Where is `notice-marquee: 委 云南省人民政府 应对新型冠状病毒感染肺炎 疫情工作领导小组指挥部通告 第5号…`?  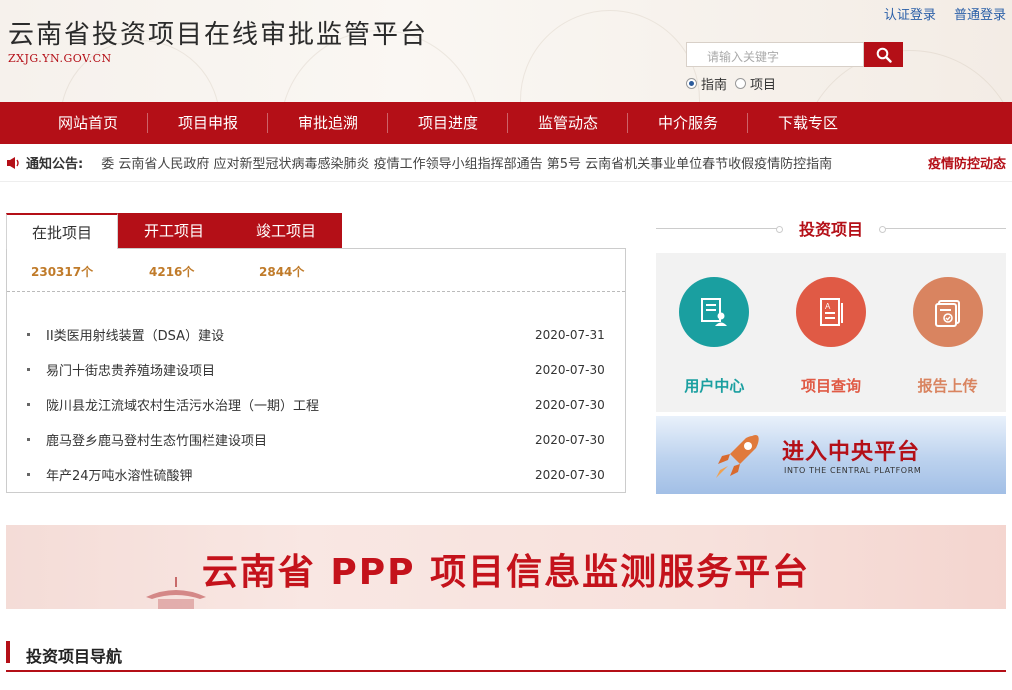 notice-marquee: 委 云南省人民政府 应对新型冠状病毒感染肺炎 疫情工作领导小组指挥部通告 第5号… is located at coordinates (501, 162).